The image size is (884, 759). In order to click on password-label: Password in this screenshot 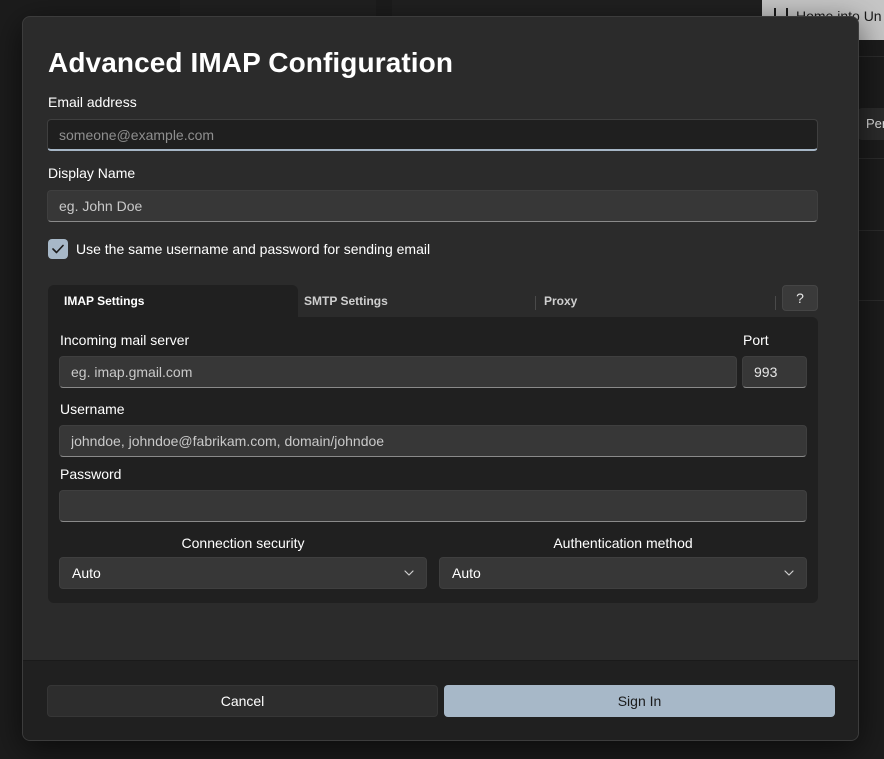, I will do `click(91, 474)`.